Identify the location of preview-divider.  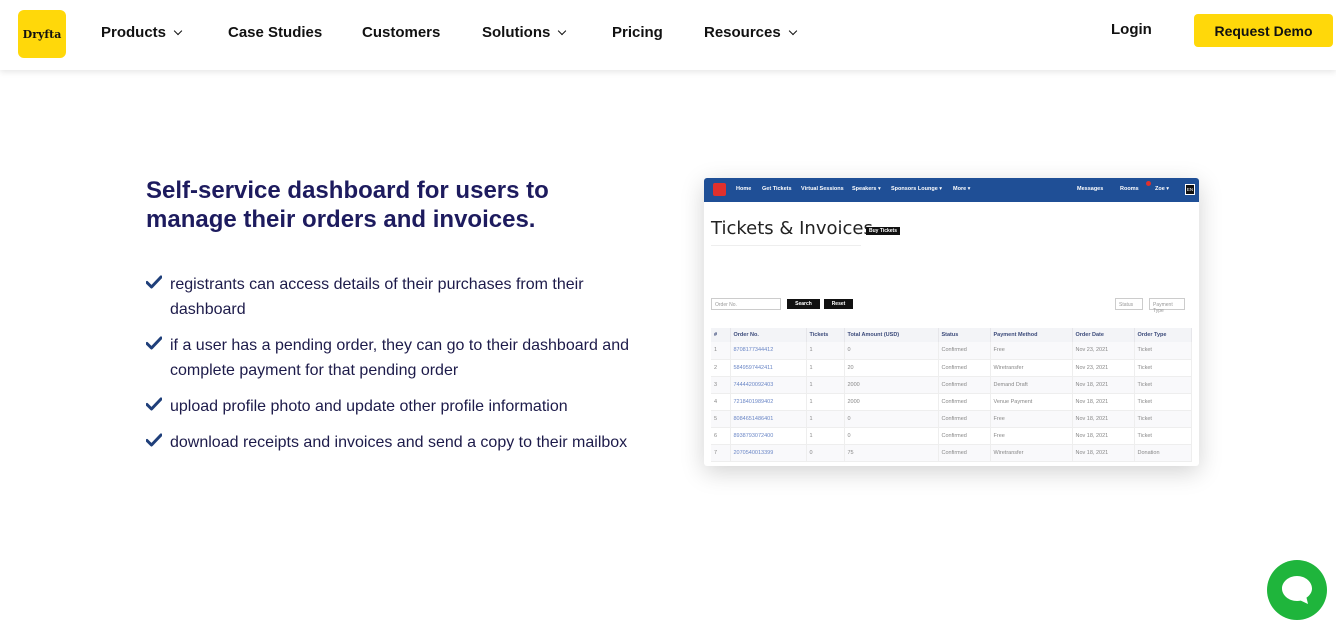
(786, 245).